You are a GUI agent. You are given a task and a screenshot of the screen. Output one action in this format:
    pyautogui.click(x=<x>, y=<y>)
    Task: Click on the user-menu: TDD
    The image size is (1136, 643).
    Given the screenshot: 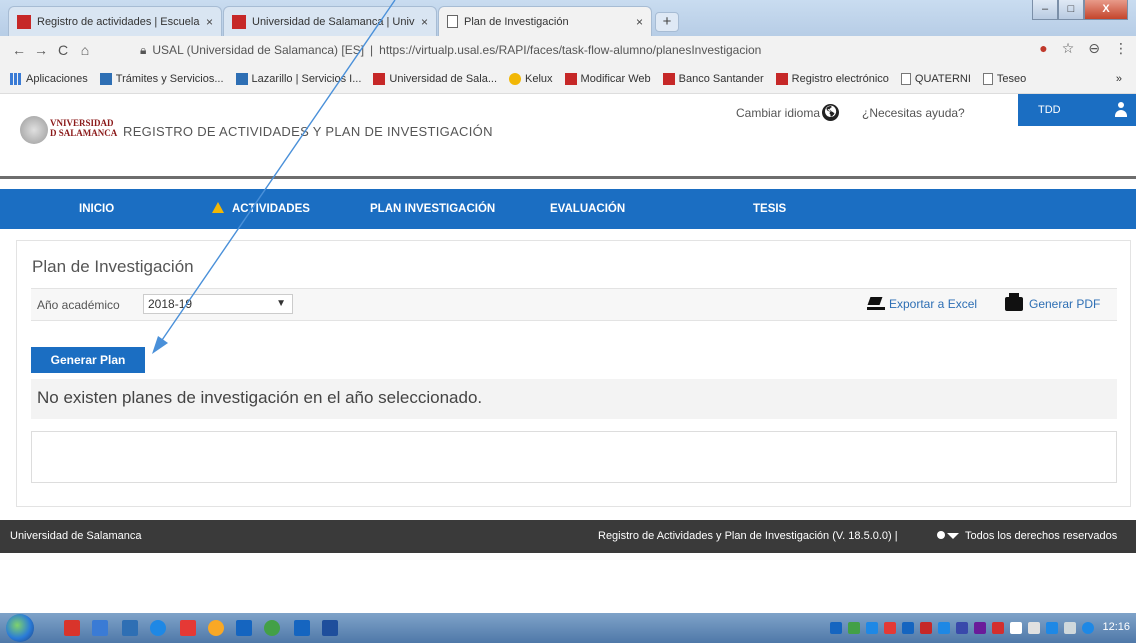 What is the action you would take?
    pyautogui.click(x=1077, y=110)
    